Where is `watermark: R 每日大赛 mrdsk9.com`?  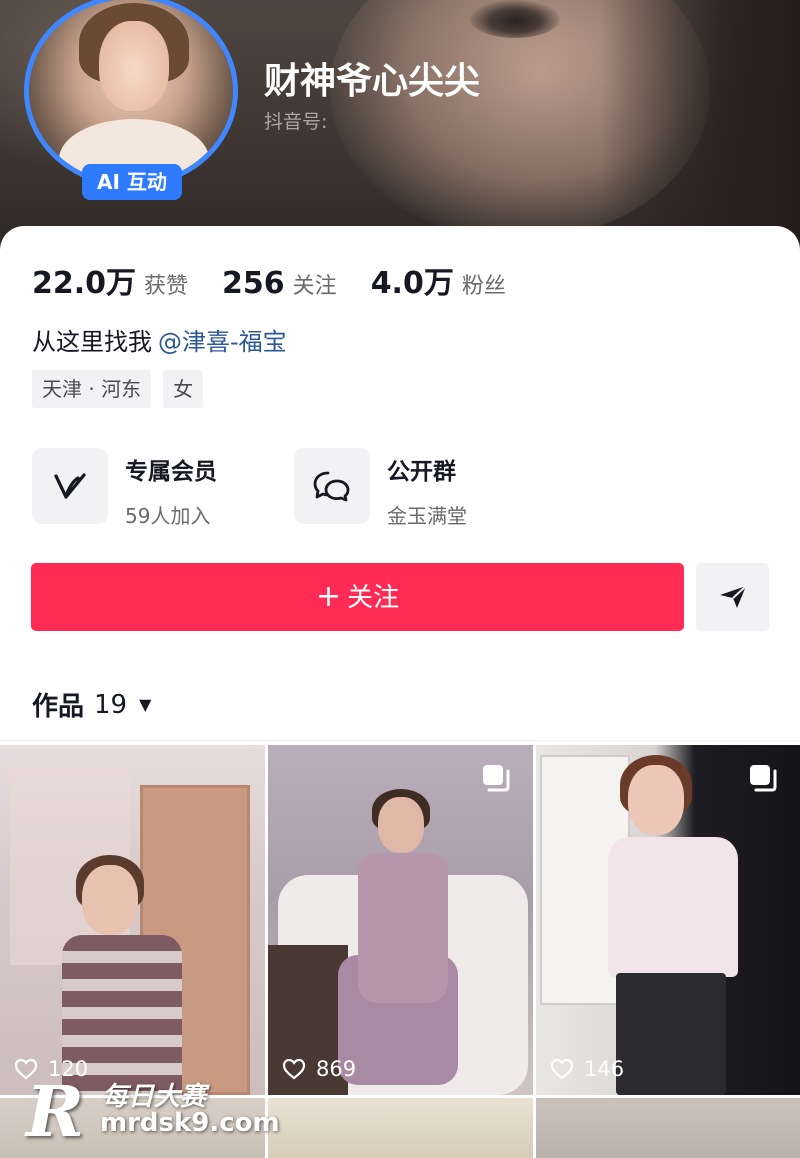 watermark: R 每日大赛 mrdsk9.com is located at coordinates (155, 1107).